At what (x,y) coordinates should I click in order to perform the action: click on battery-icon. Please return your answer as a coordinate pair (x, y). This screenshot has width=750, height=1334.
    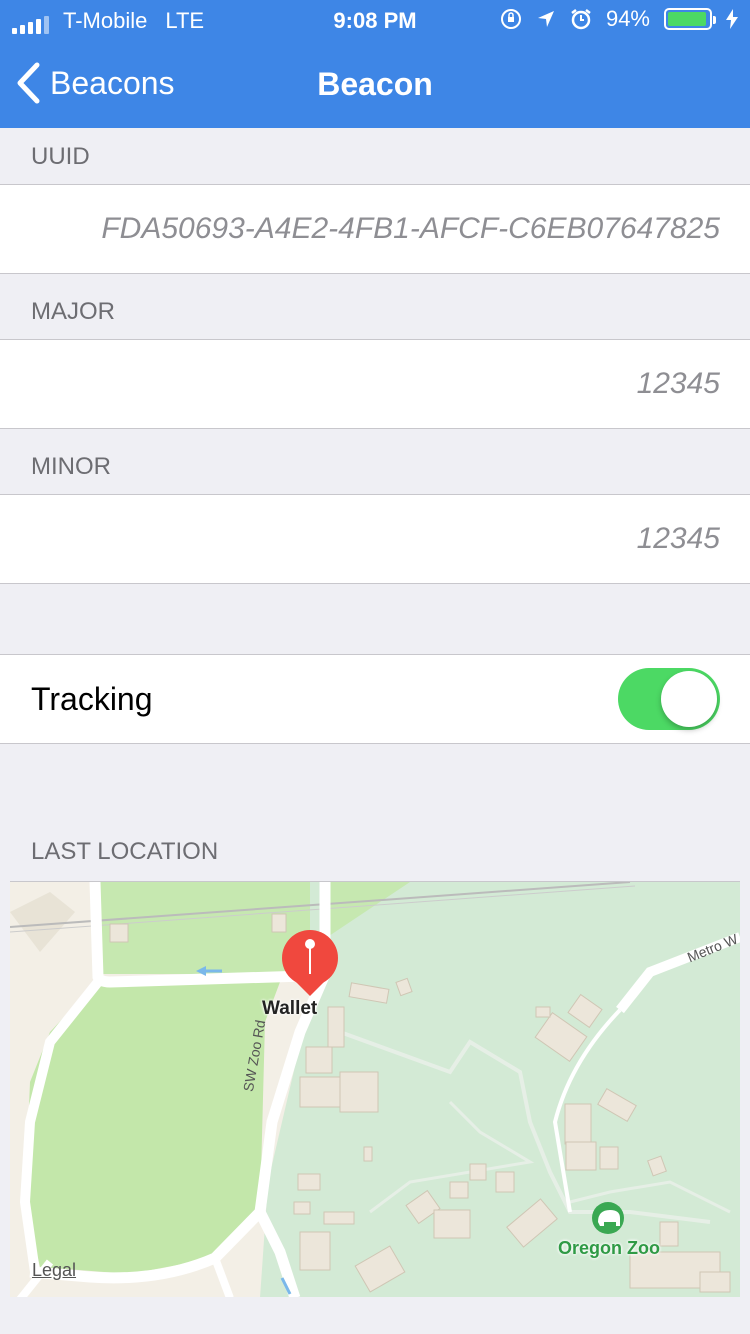
    Looking at the image, I should click on (690, 19).